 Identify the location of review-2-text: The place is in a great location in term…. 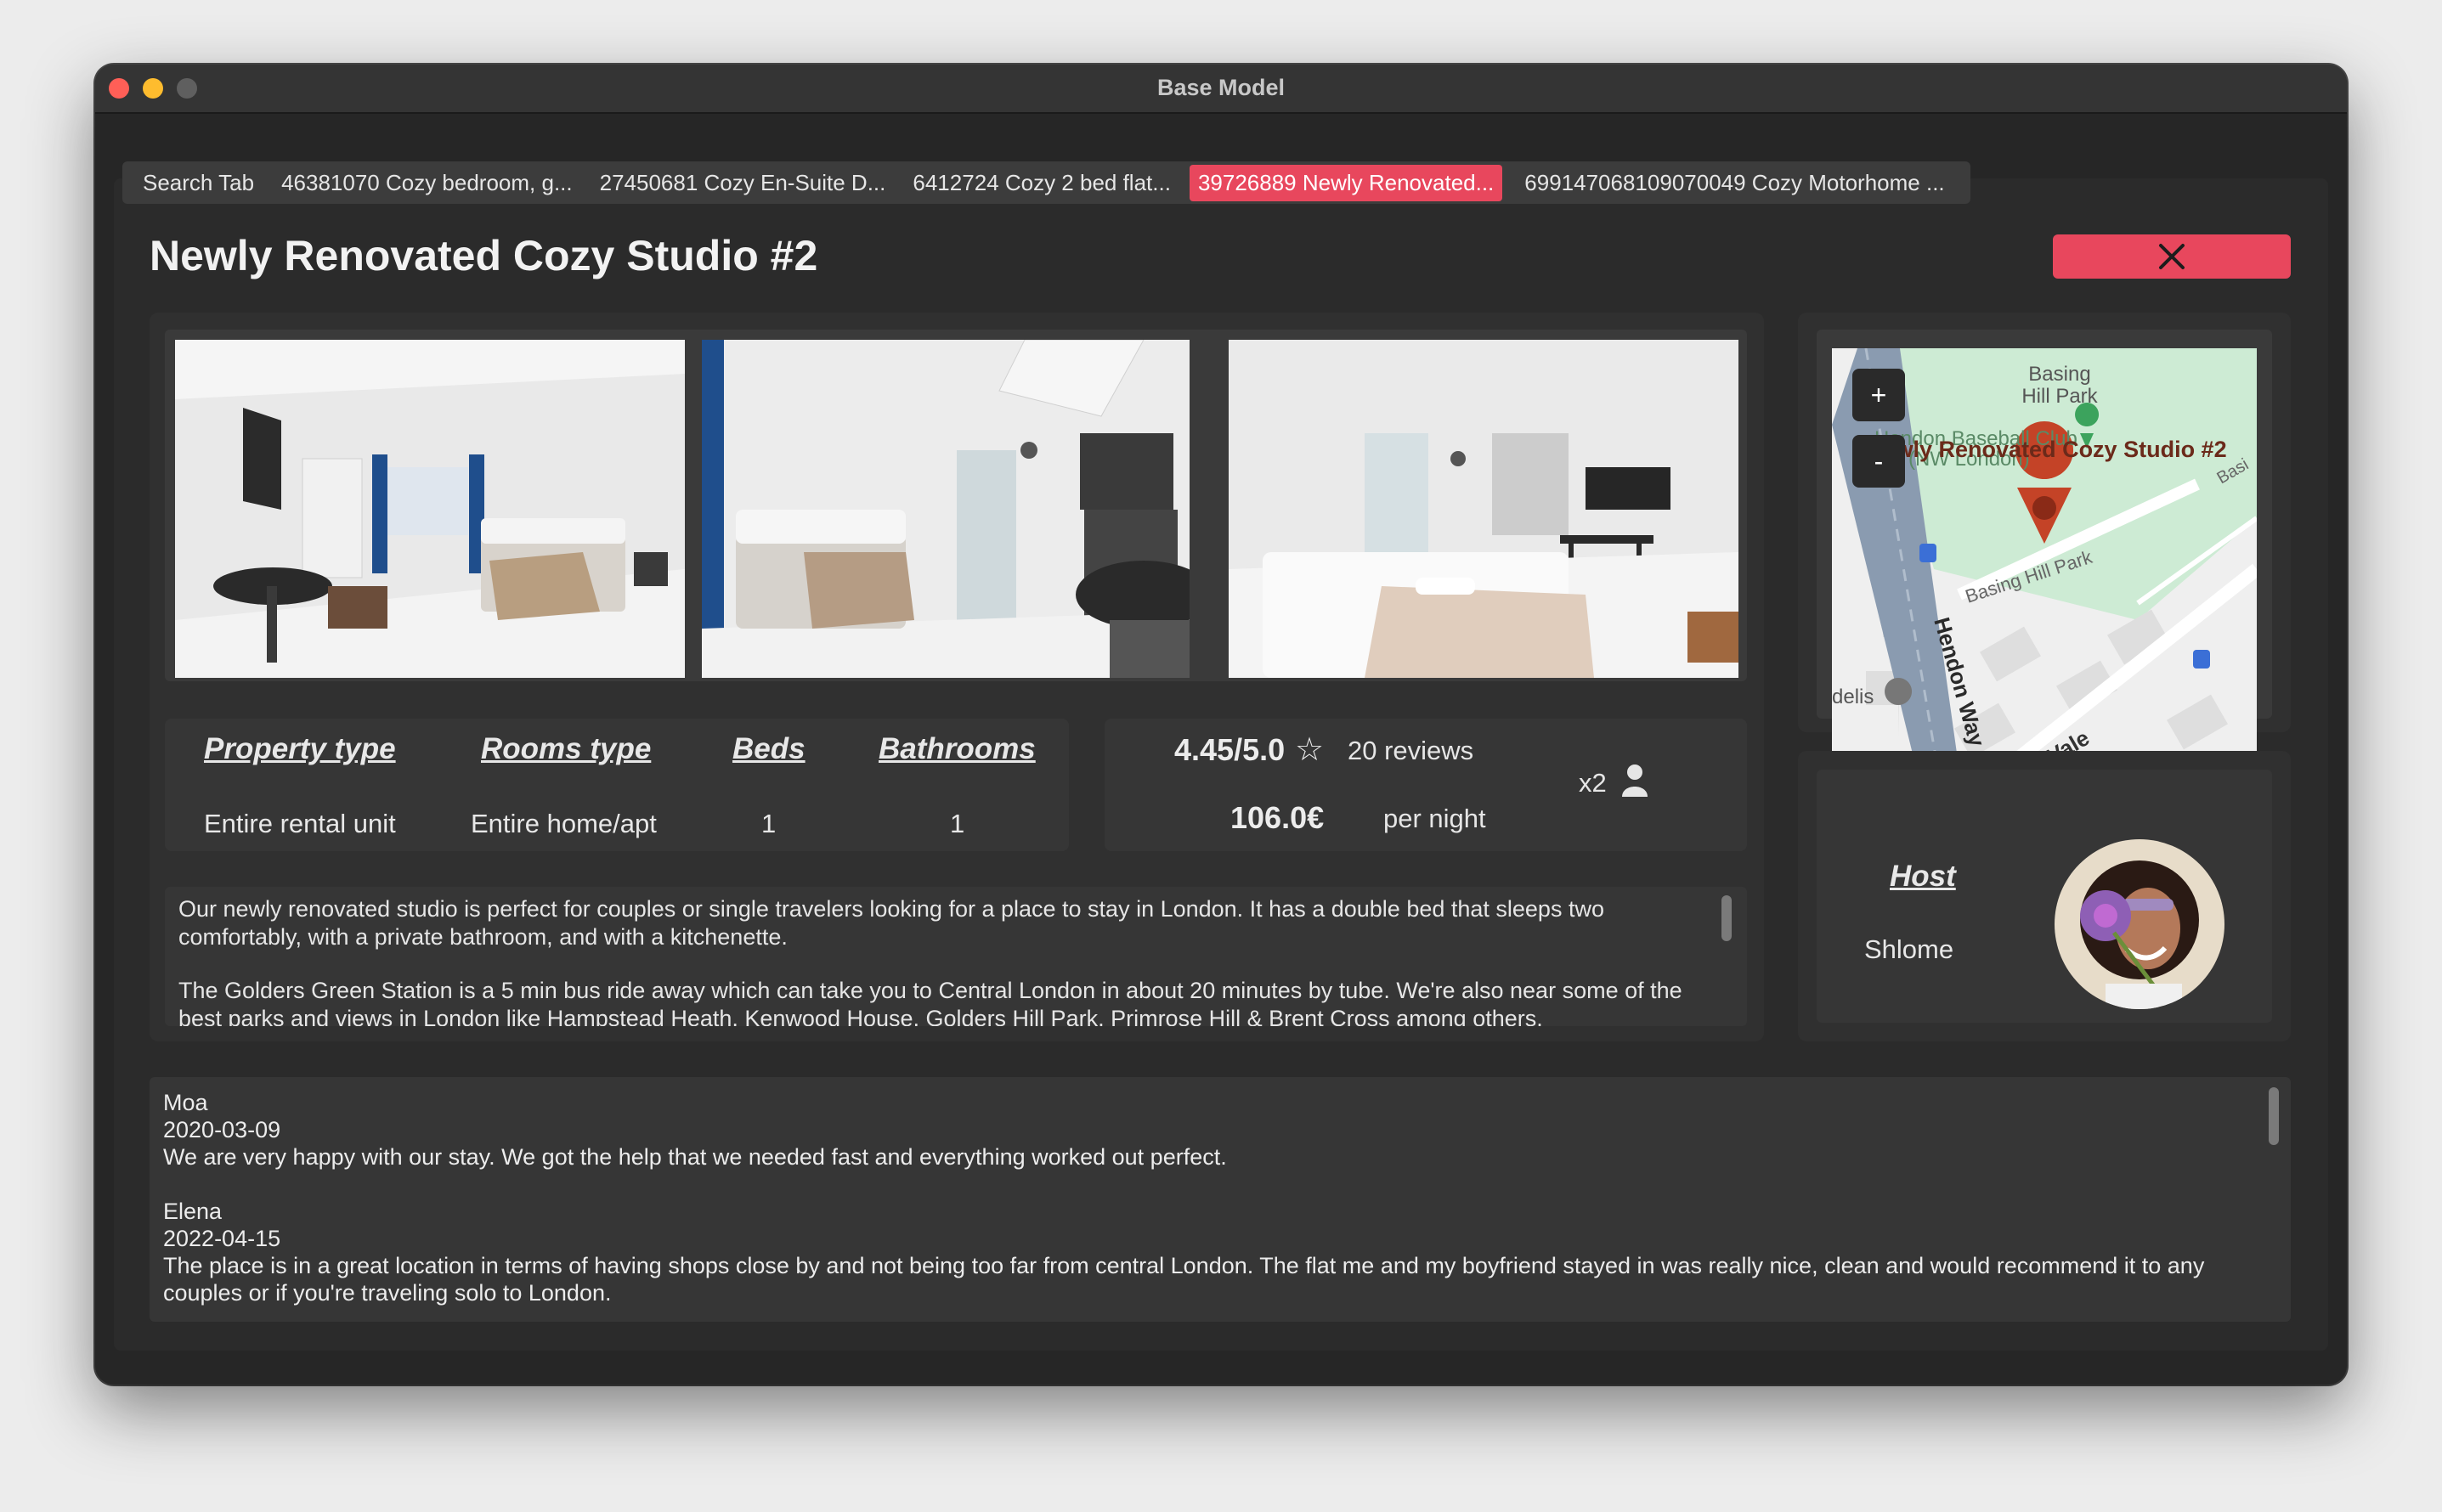
(1184, 1279).